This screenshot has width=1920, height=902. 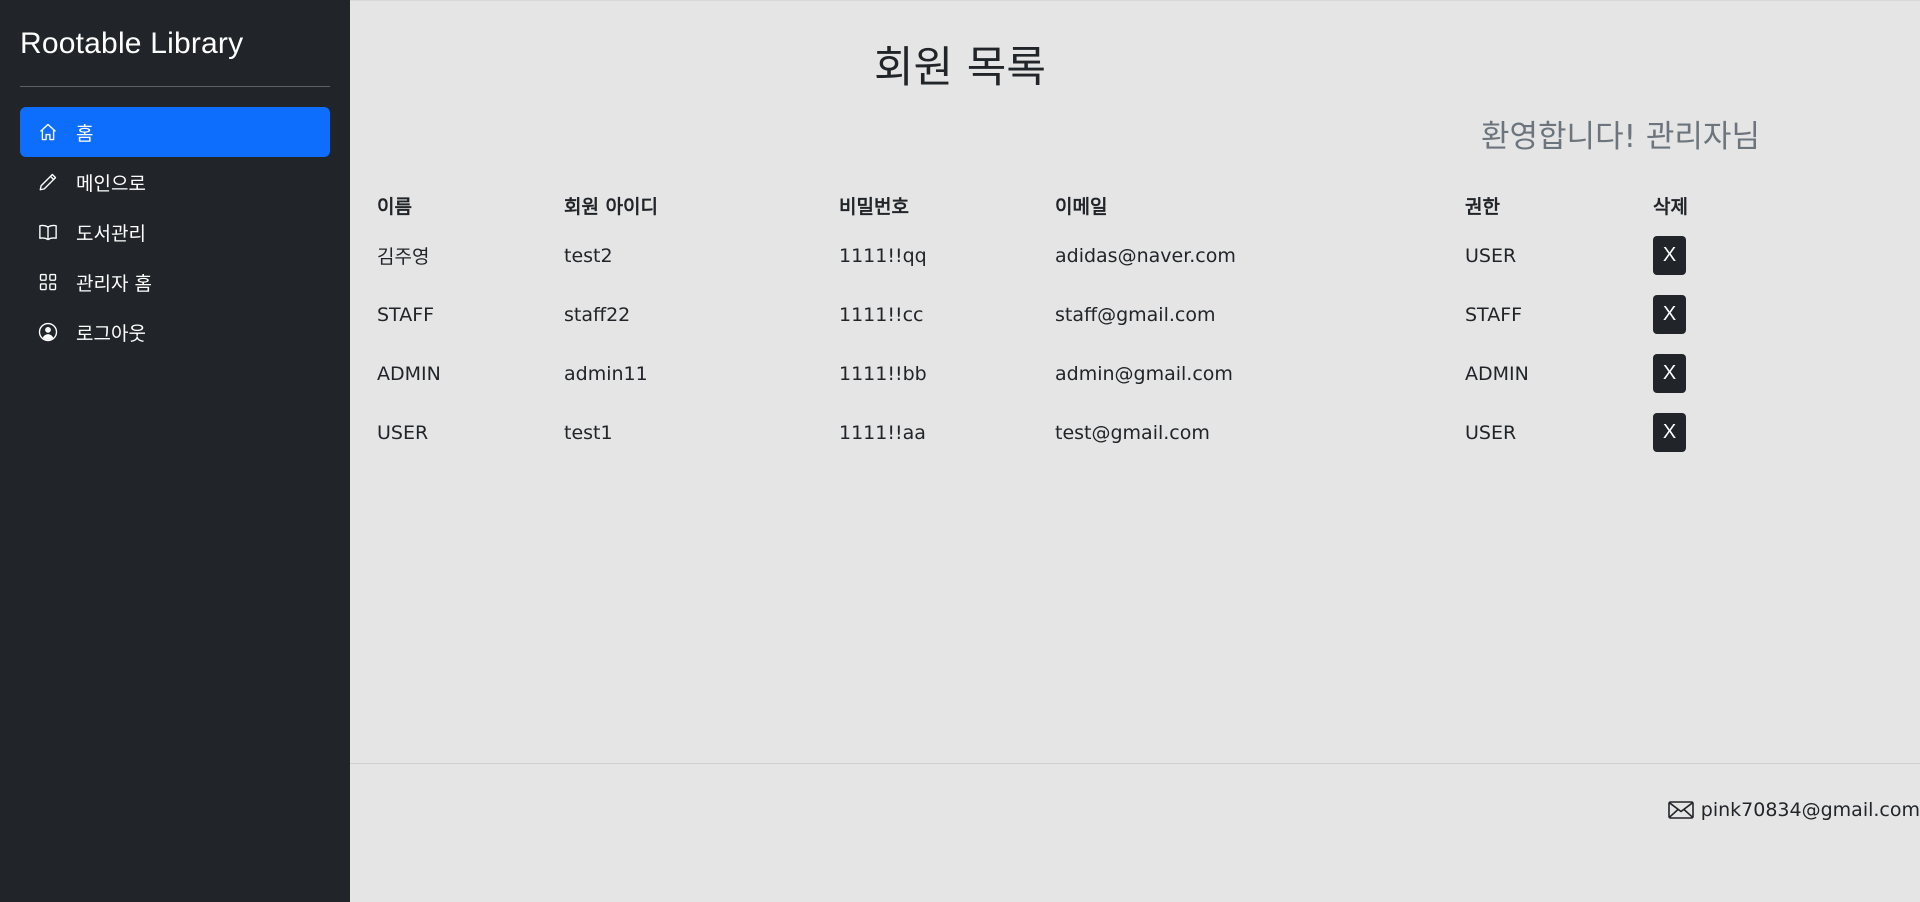 I want to click on sidebar-item-label: 도서관리, so click(x=111, y=233).